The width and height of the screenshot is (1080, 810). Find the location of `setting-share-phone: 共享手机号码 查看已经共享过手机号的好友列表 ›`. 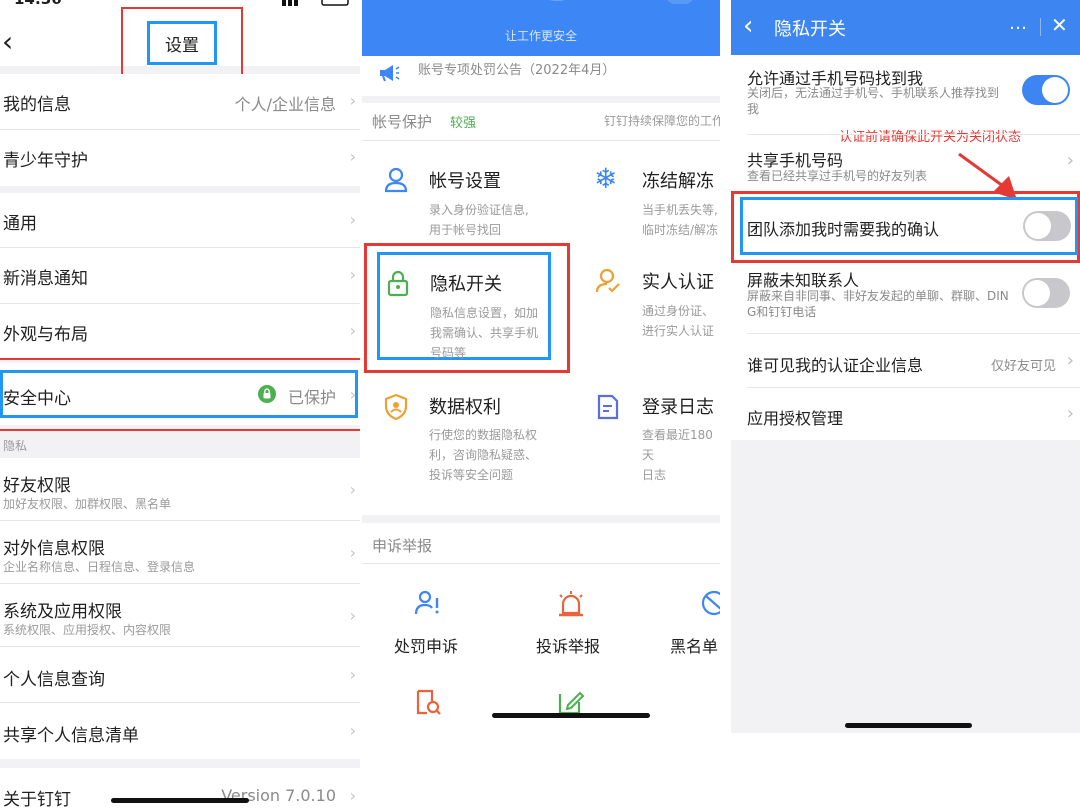

setting-share-phone: 共享手机号码 查看已经共享过手机号的好友列表 › is located at coordinates (905, 162).